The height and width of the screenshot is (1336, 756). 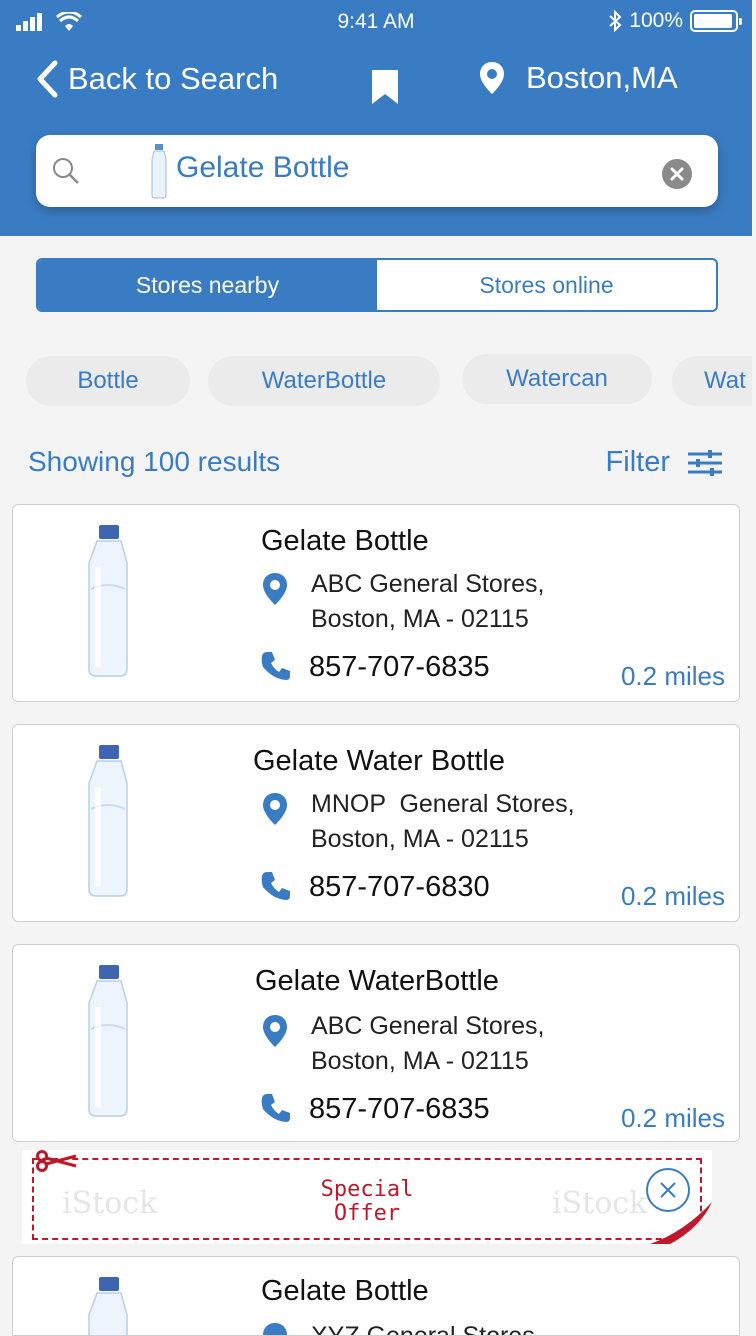 I want to click on search-input: Gelate Bottle, so click(x=377, y=171).